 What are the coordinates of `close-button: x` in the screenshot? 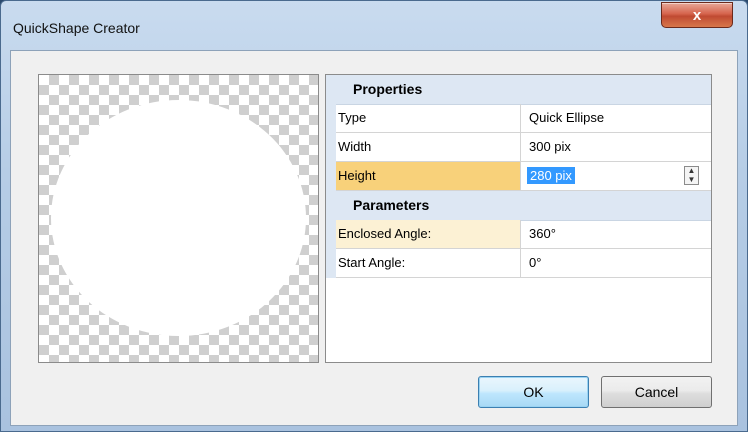 It's located at (697, 15).